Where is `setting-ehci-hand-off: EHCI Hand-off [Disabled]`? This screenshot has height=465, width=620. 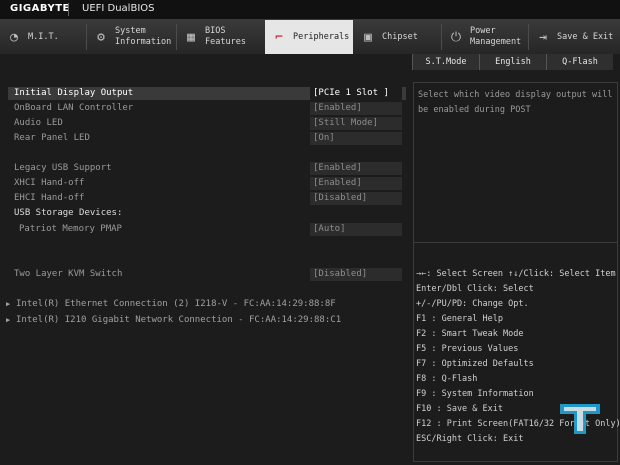 setting-ehci-hand-off: EHCI Hand-off [Disabled] is located at coordinates (210, 198).